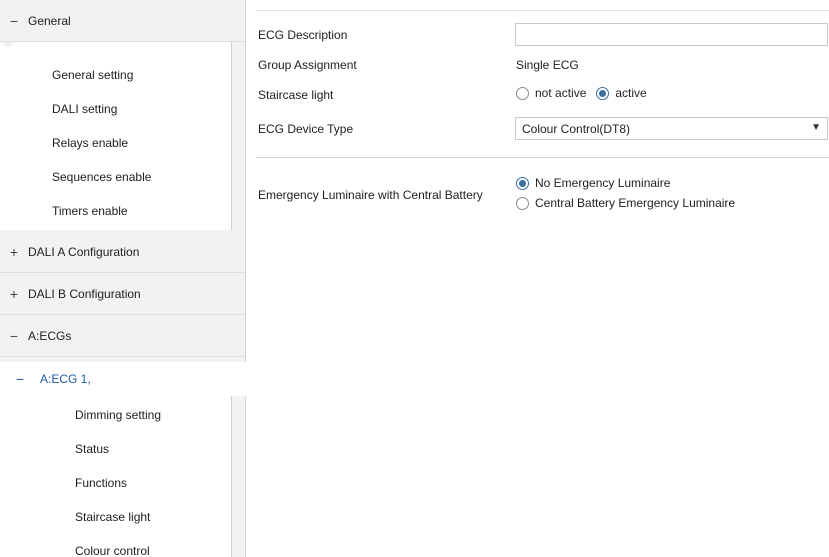 Image resolution: width=829 pixels, height=557 pixels. I want to click on central-battery-option: Central Battery Emergency Luminaire, so click(625, 203).